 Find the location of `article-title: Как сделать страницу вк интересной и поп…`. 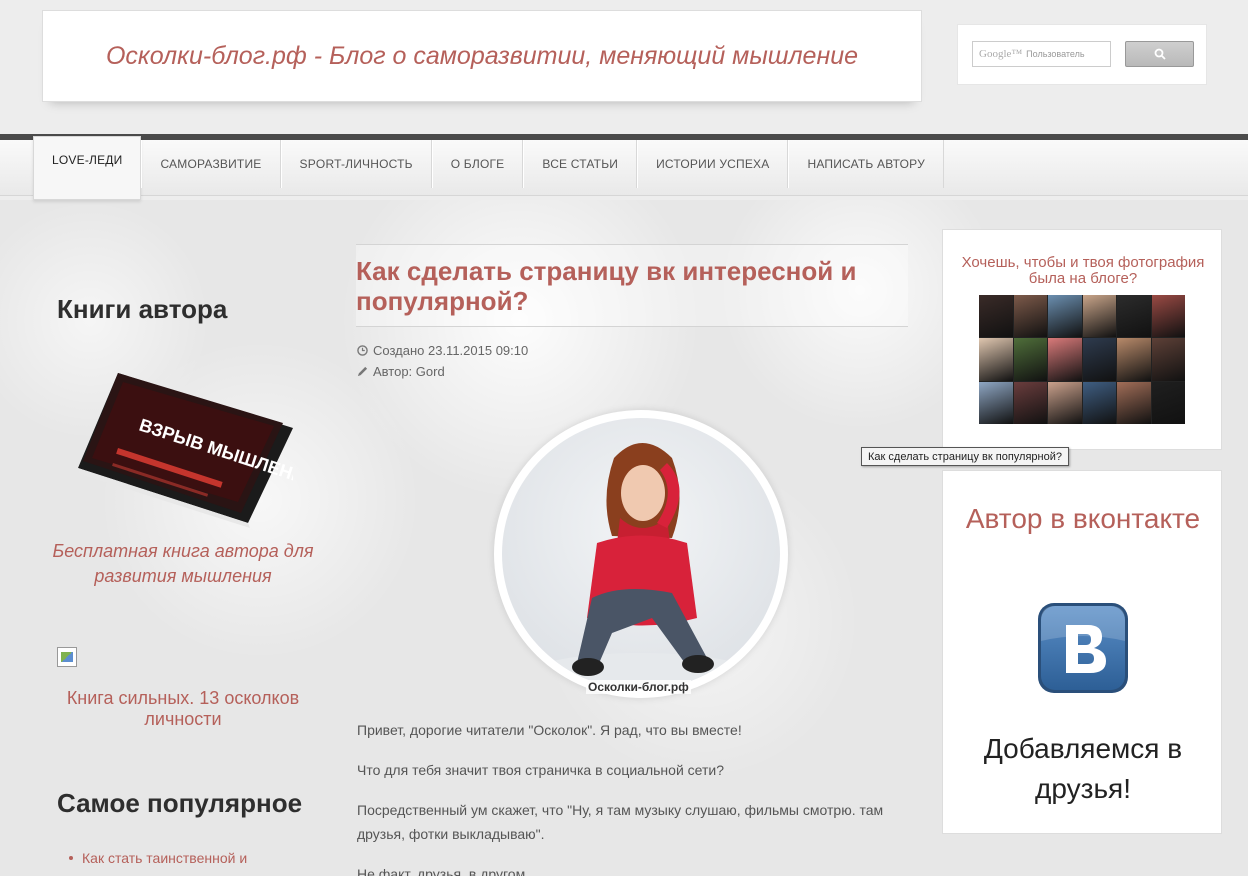

article-title: Как сделать страницу вк интересной и поп… is located at coordinates (626, 286).